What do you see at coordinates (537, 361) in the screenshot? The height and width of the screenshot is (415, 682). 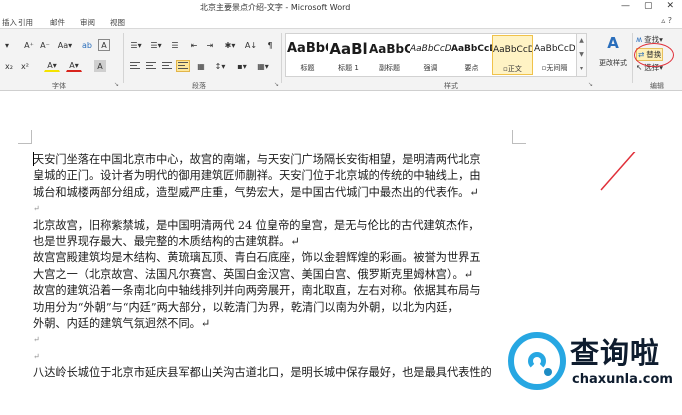 I see `watermark-logo-icon` at bounding box center [537, 361].